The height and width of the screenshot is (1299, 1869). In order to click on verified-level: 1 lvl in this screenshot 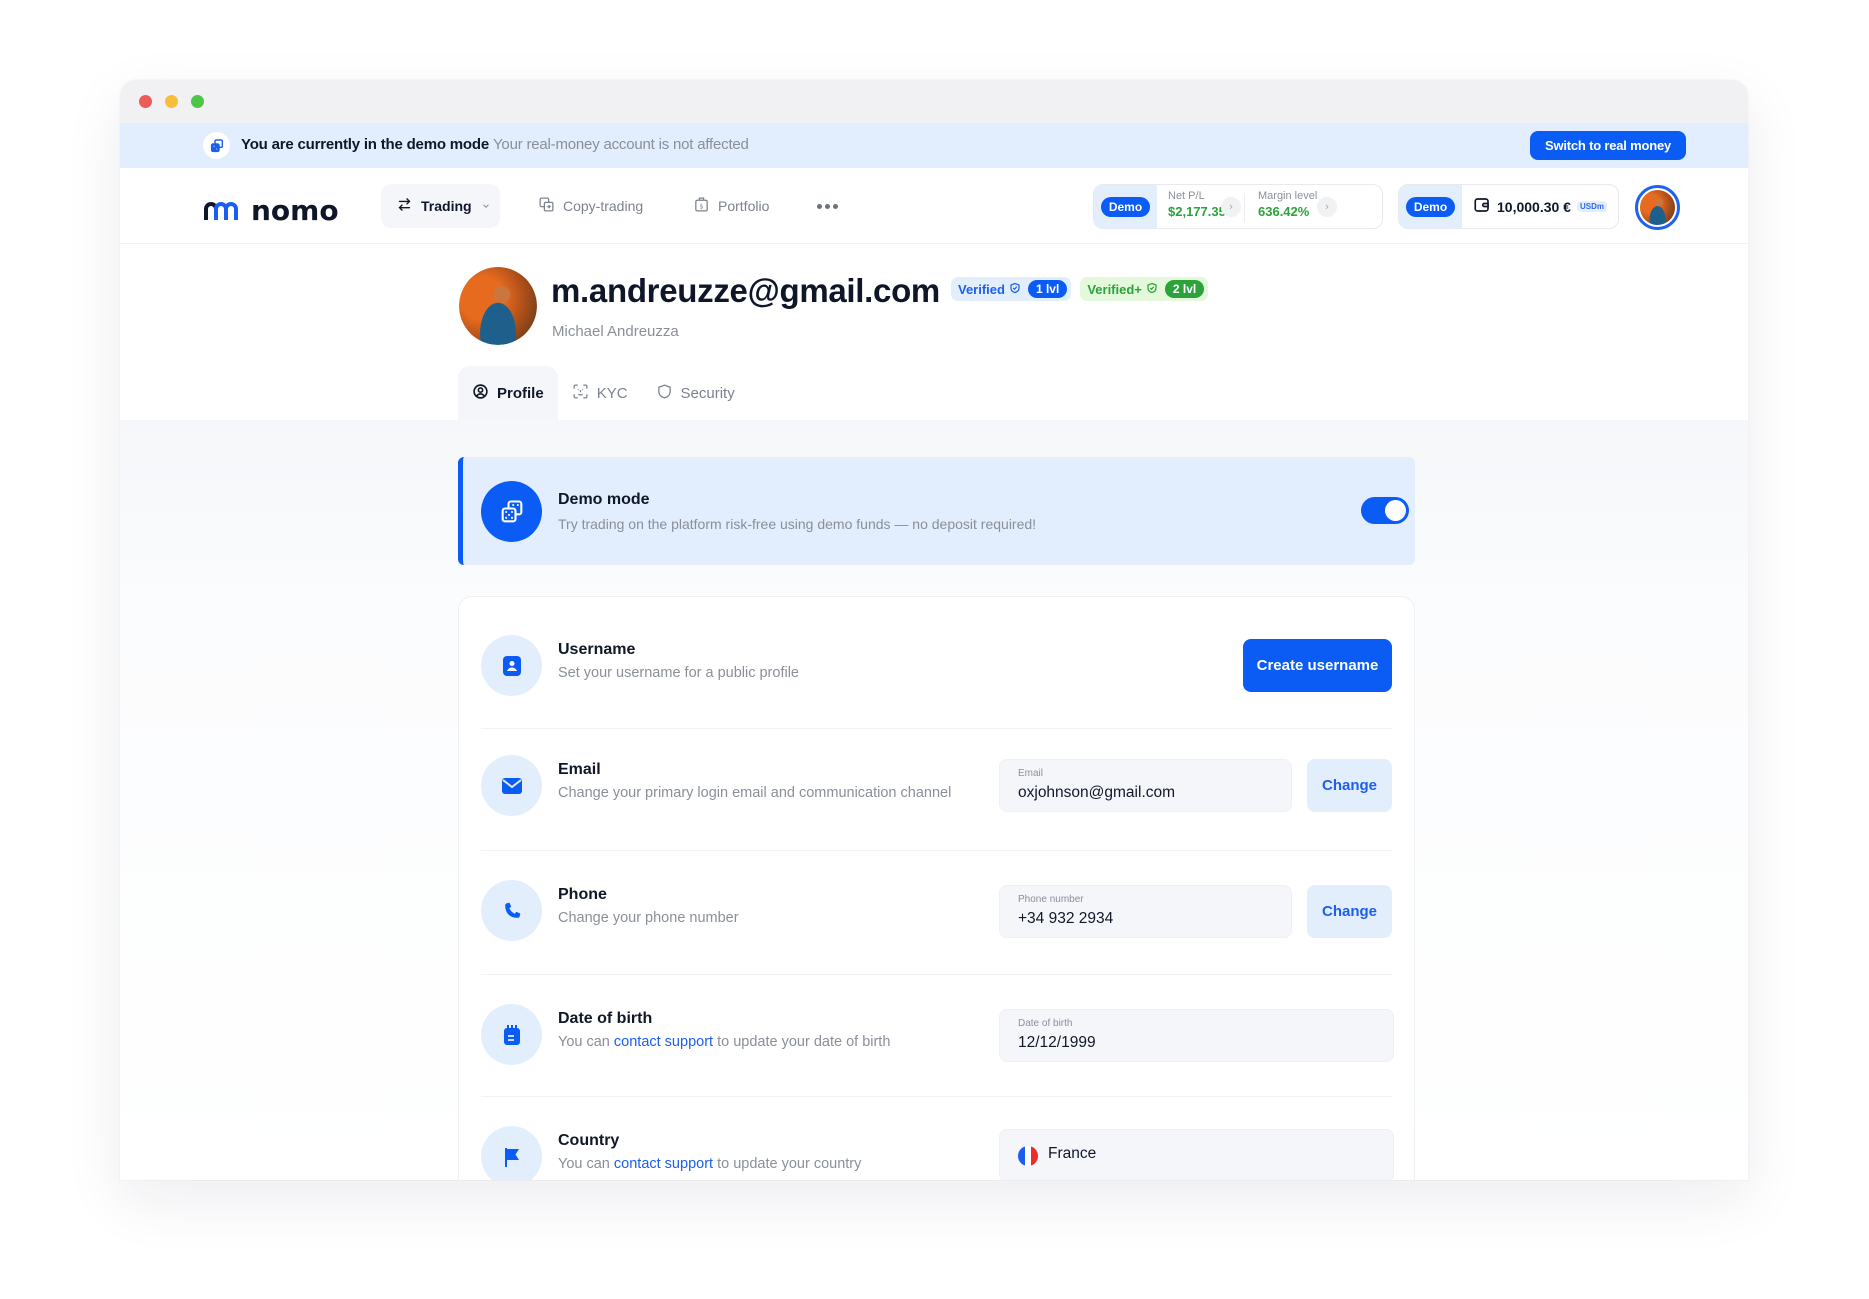, I will do `click(1047, 289)`.